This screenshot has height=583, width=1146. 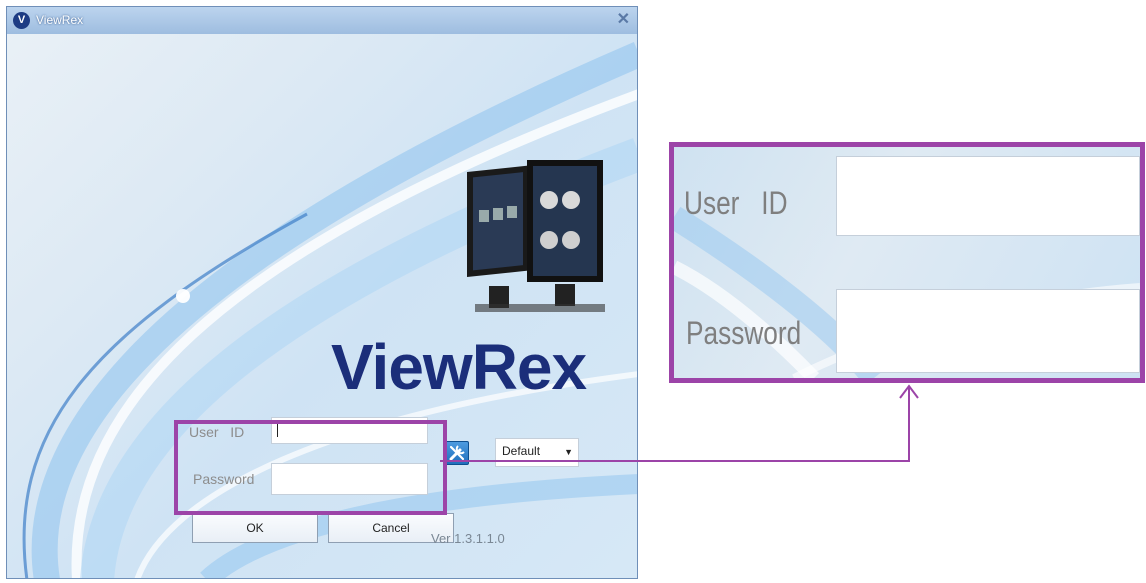 I want to click on tools-icon, so click(x=457, y=453).